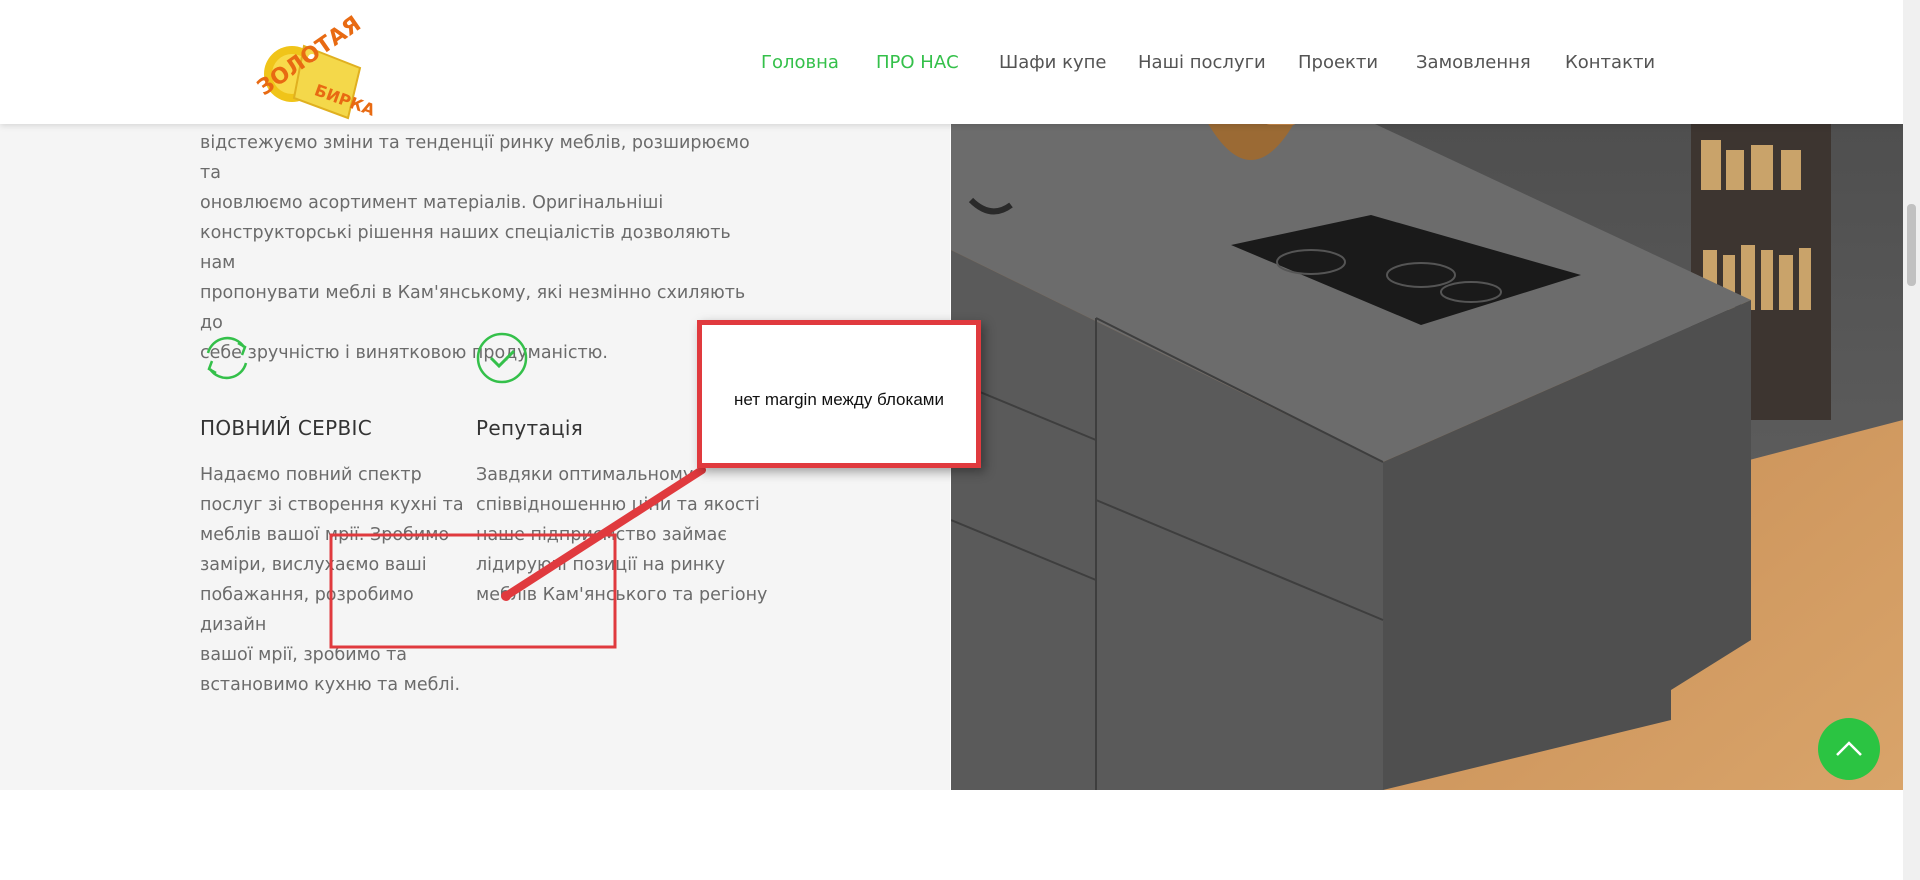 This screenshot has width=1920, height=880. Describe the element at coordinates (1911, 245) in the screenshot. I see `scrollbar-thumb` at that location.